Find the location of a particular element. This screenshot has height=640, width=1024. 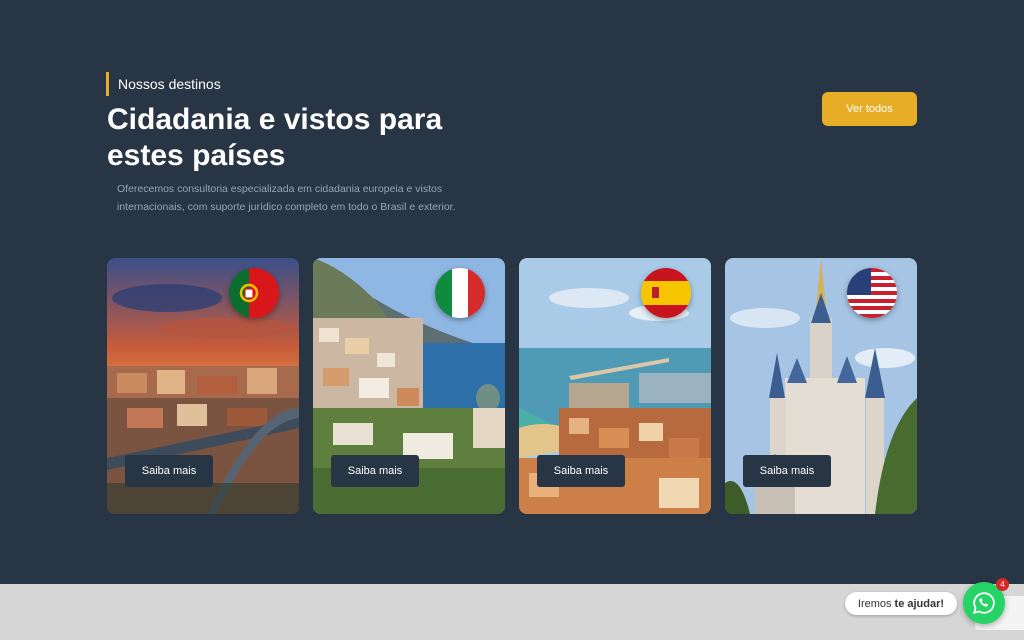

chat-prompt-bubble: Iremos te ajudar! is located at coordinates (901, 603).